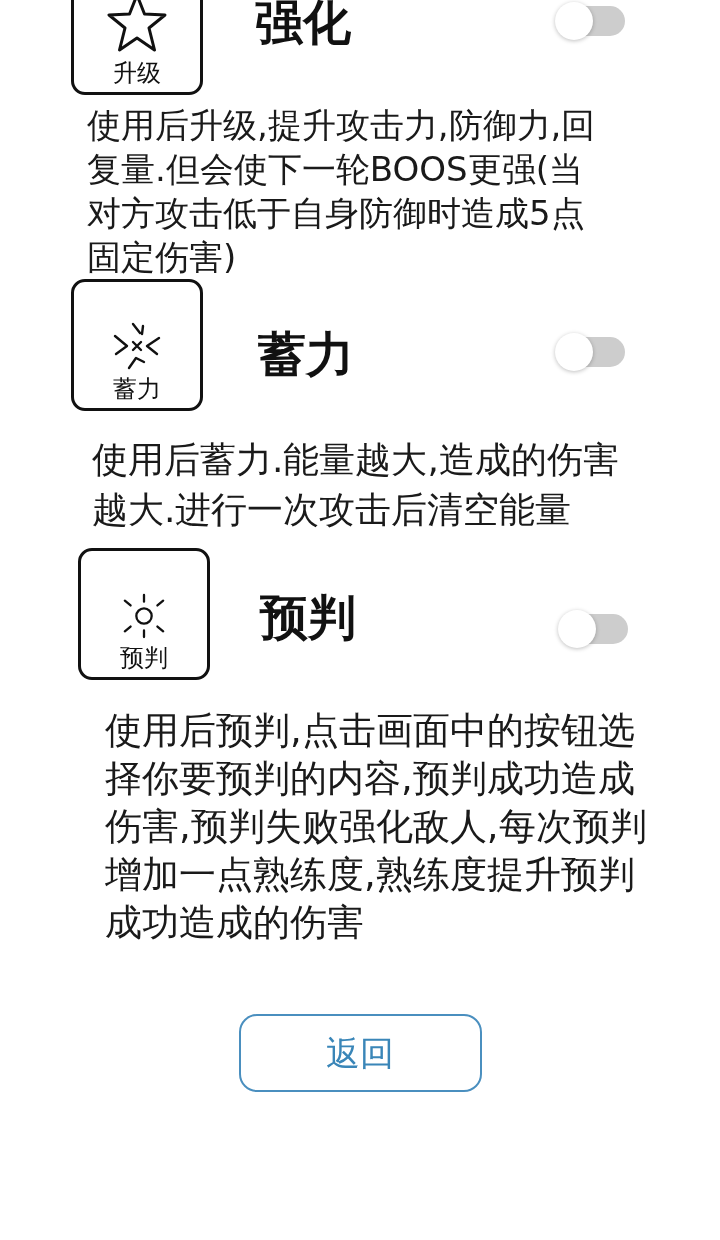 The height and width of the screenshot is (1240, 720). I want to click on back-button: 返回, so click(360, 1053).